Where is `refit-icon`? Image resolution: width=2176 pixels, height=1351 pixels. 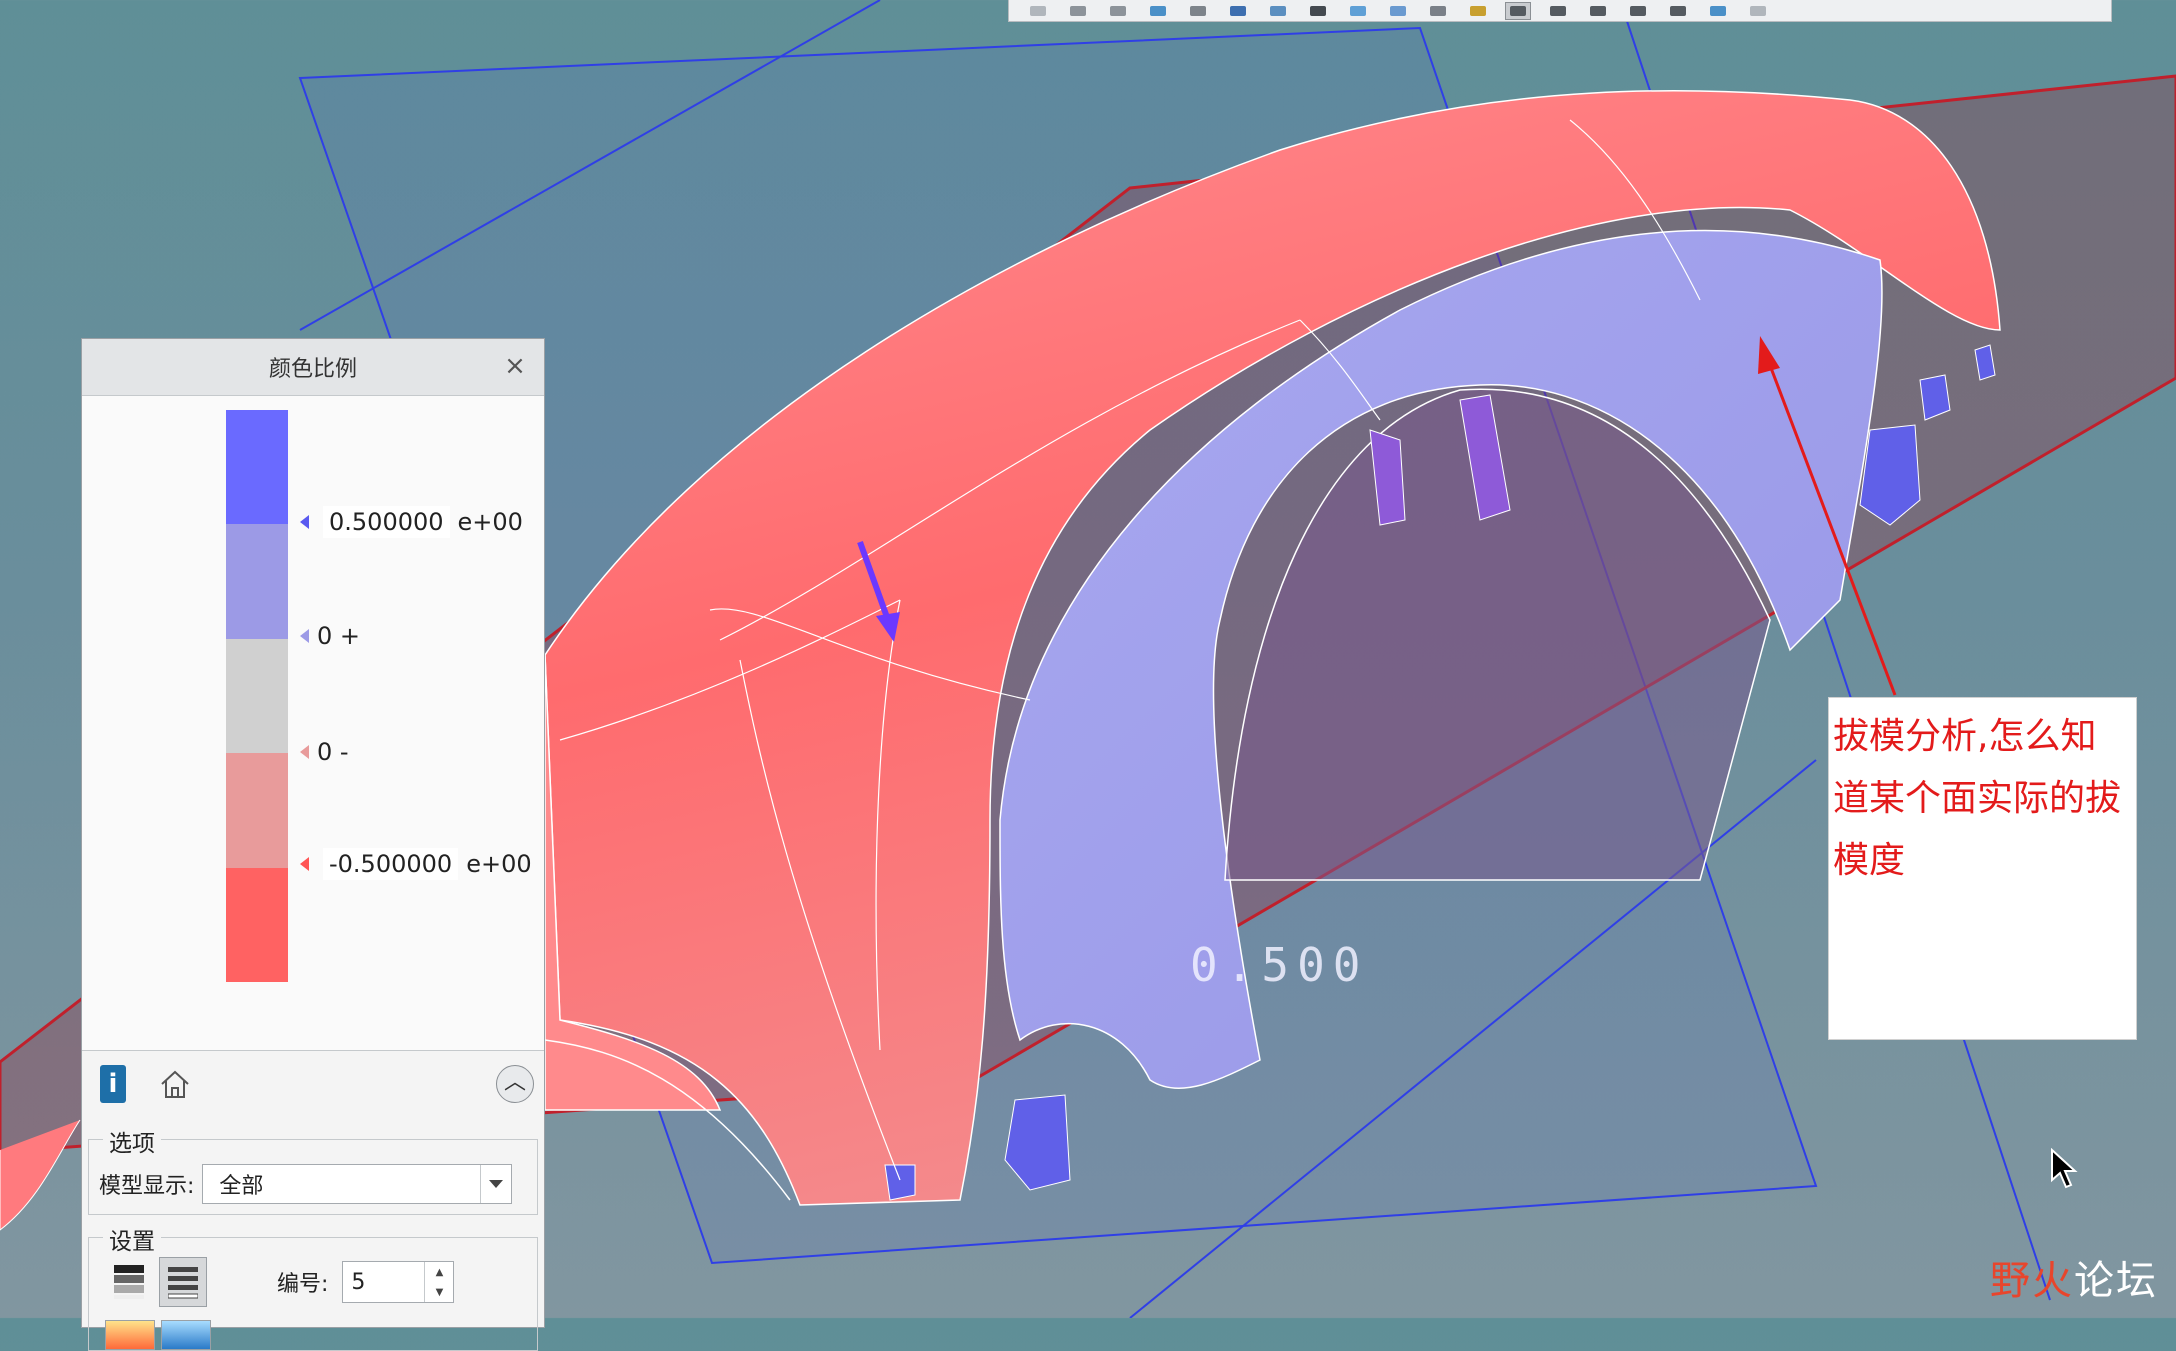 refit-icon is located at coordinates (1038, 10).